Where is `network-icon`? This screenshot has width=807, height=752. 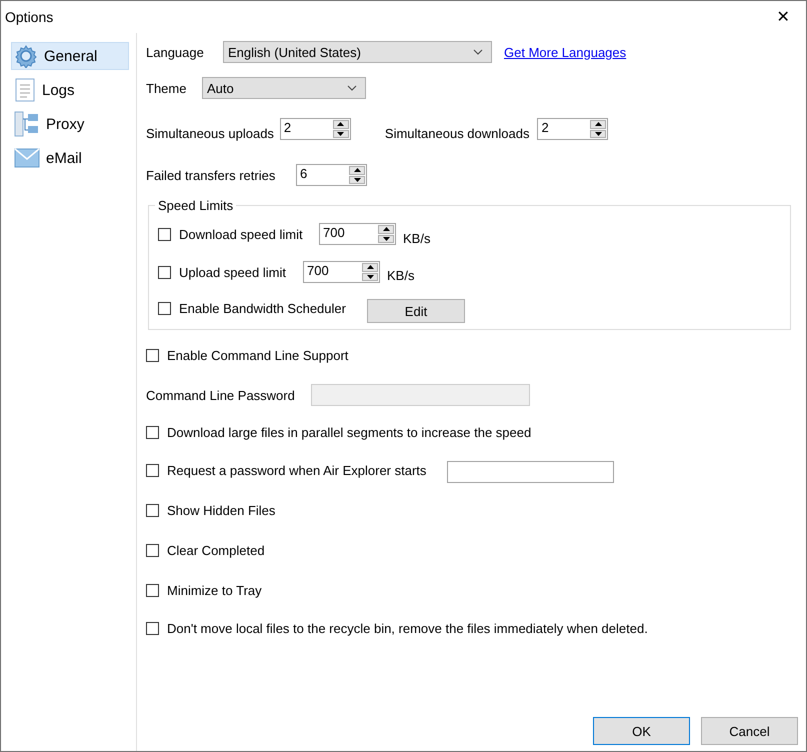
network-icon is located at coordinates (27, 124).